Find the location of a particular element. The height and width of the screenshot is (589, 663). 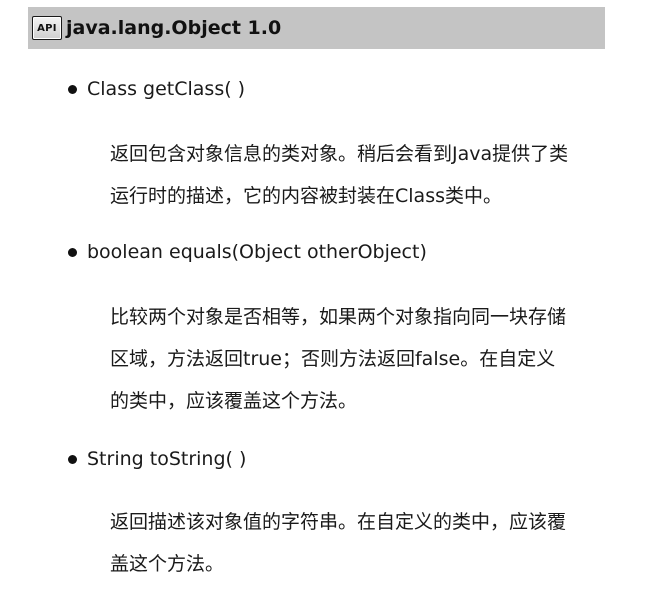

description-line: 比较两个对象是否相等，如果两个对象指向同一块存储 is located at coordinates (338, 317).